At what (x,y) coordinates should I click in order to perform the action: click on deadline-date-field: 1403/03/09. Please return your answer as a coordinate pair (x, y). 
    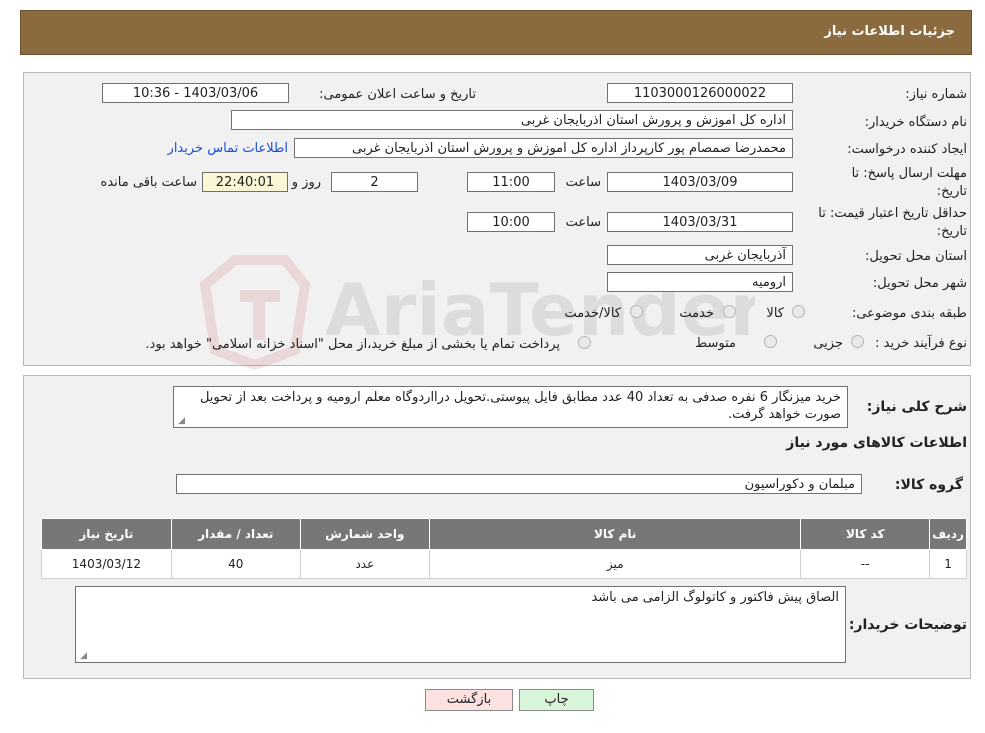
    Looking at the image, I should click on (700, 182).